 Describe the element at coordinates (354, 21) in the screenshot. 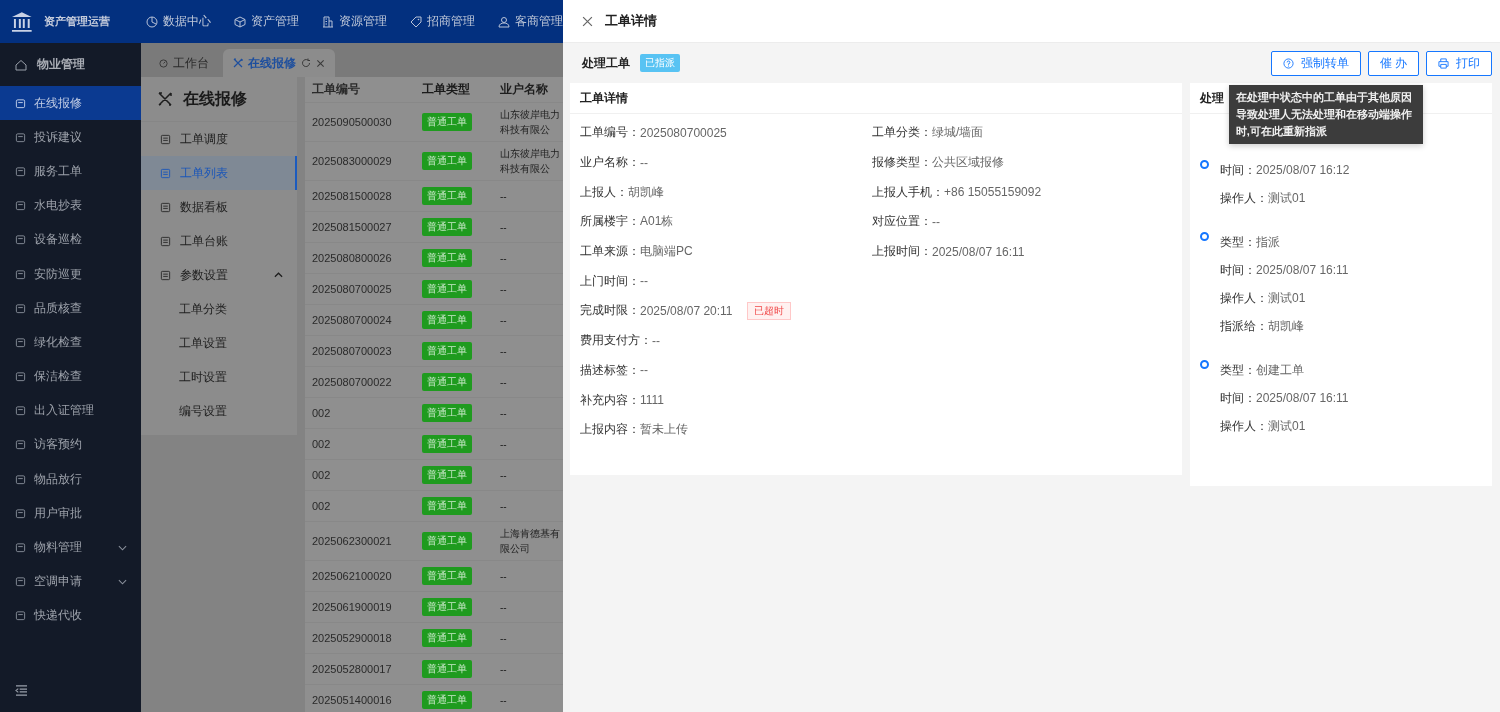

I see `nav-link: 资源管理` at that location.